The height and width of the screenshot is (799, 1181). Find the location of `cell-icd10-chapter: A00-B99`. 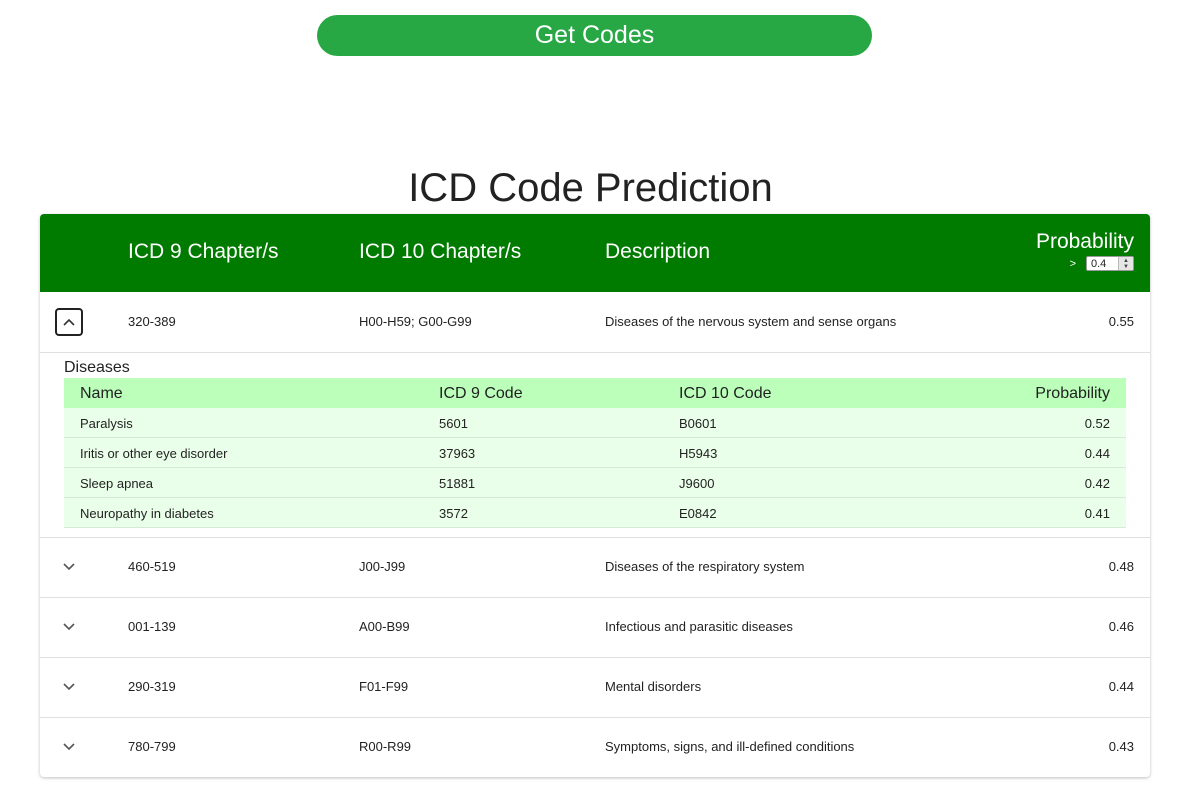

cell-icd10-chapter: A00-B99 is located at coordinates (384, 626).